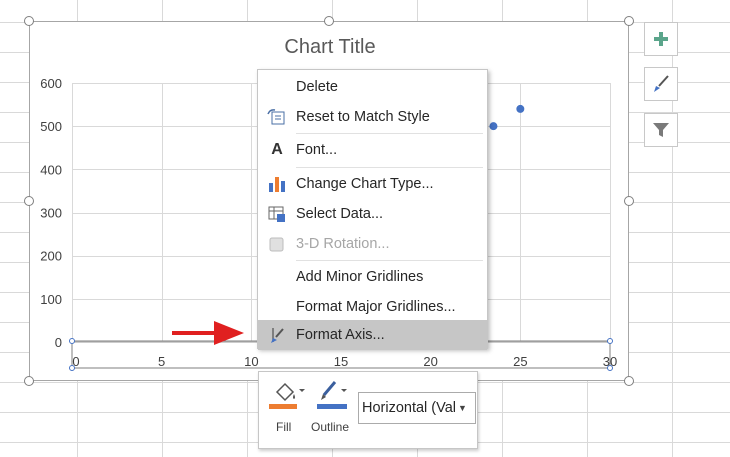  Describe the element at coordinates (251, 361) in the screenshot. I see `x-tick-label: 10` at that location.